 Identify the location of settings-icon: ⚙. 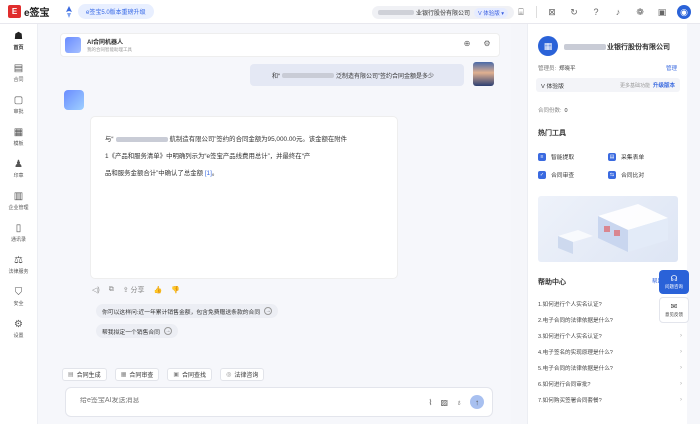
(487, 45).